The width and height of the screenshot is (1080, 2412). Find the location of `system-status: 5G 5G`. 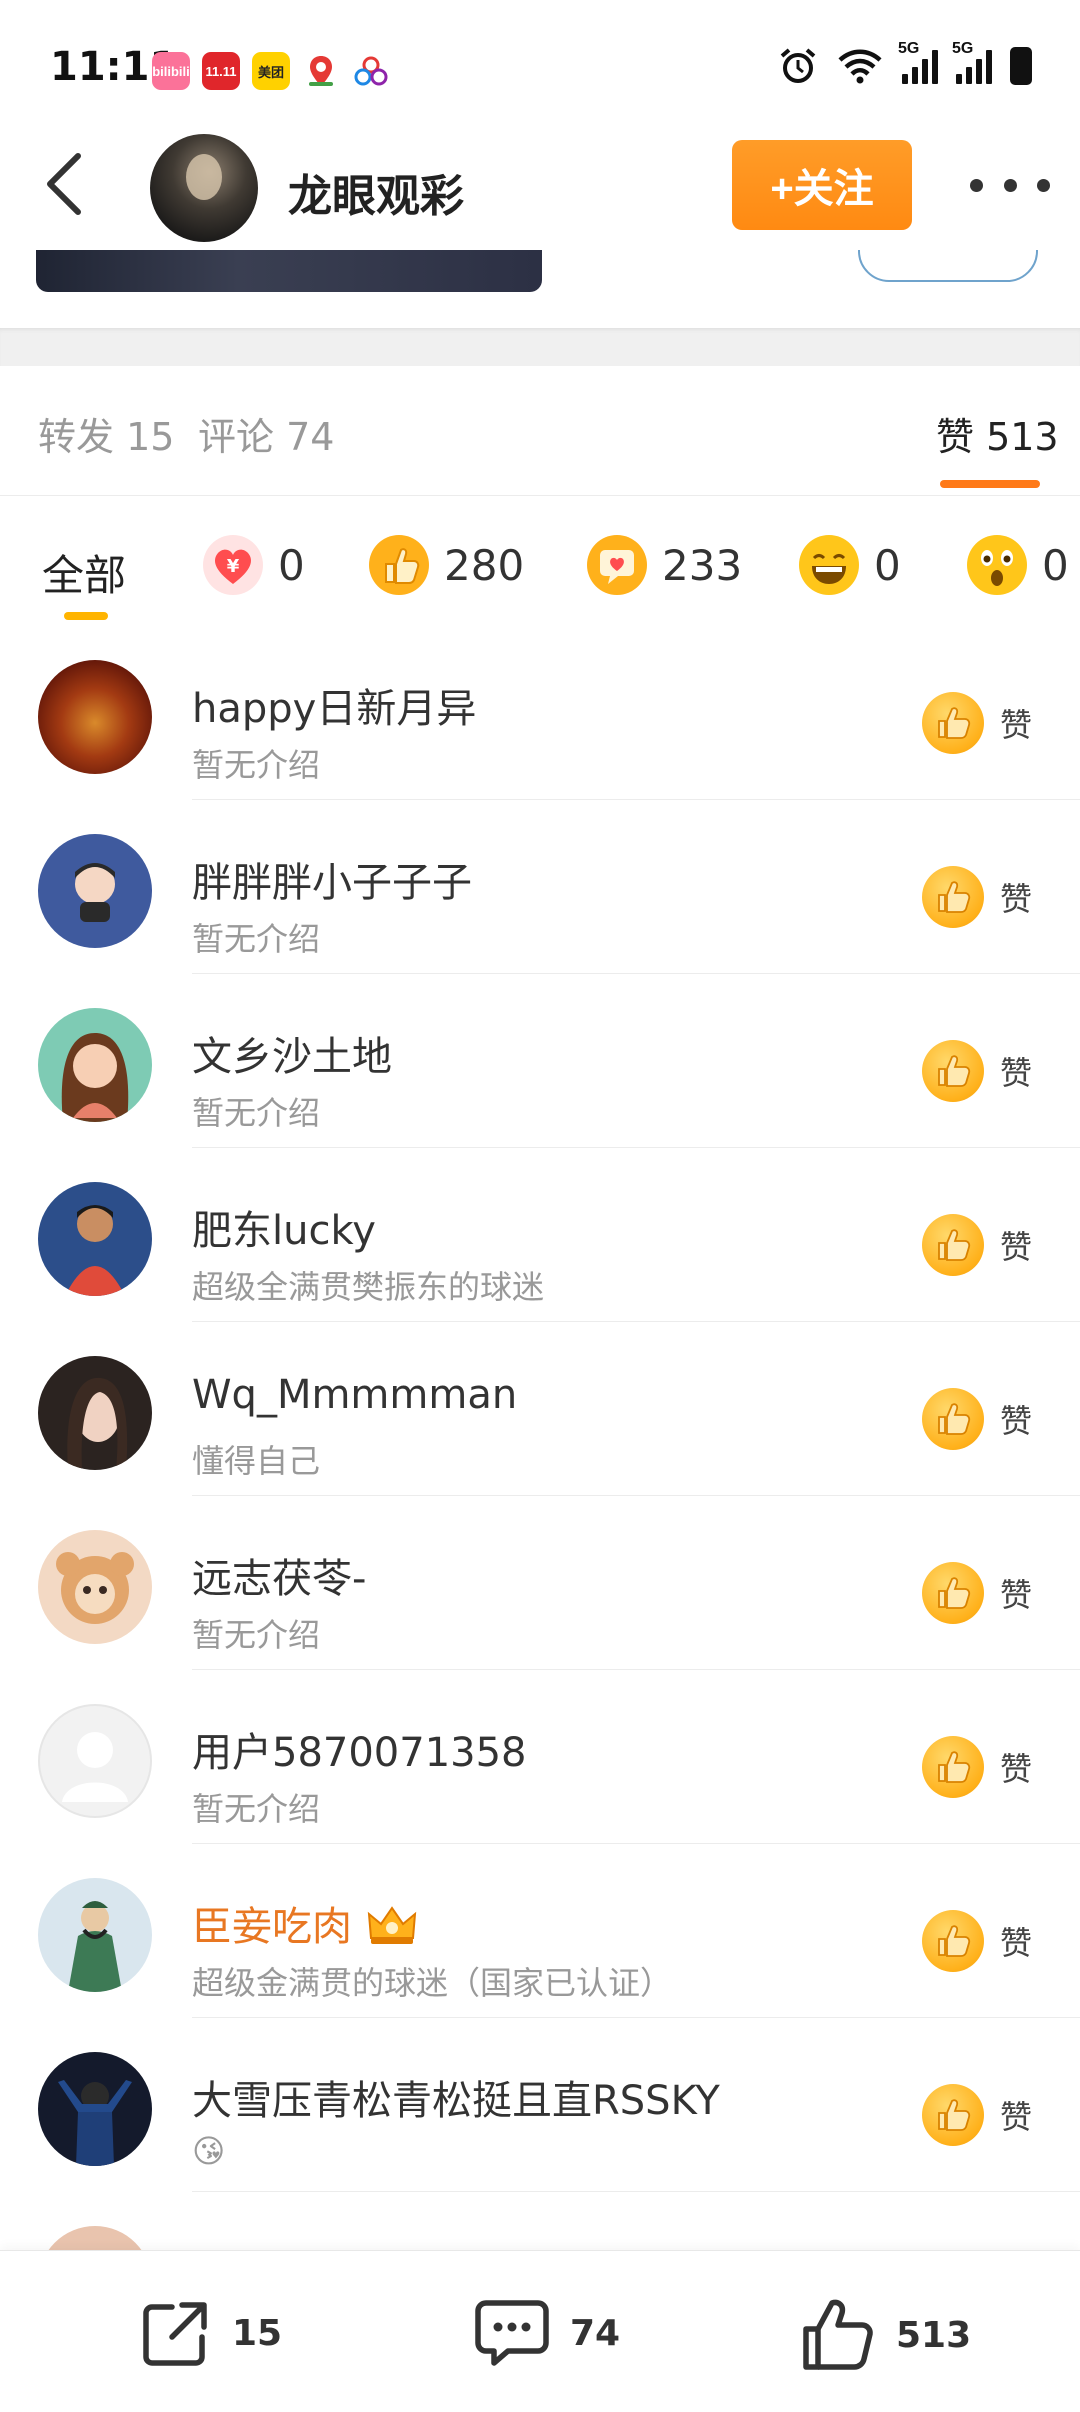

system-status: 5G 5G is located at coordinates (905, 63).